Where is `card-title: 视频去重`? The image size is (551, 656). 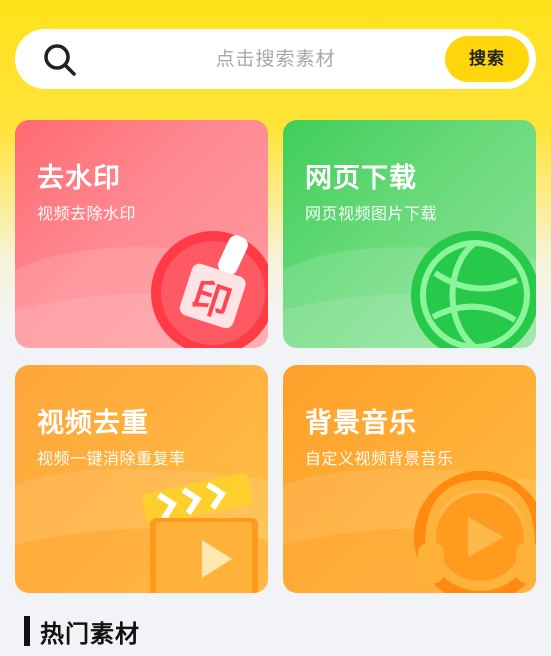 card-title: 视频去重 is located at coordinates (93, 423).